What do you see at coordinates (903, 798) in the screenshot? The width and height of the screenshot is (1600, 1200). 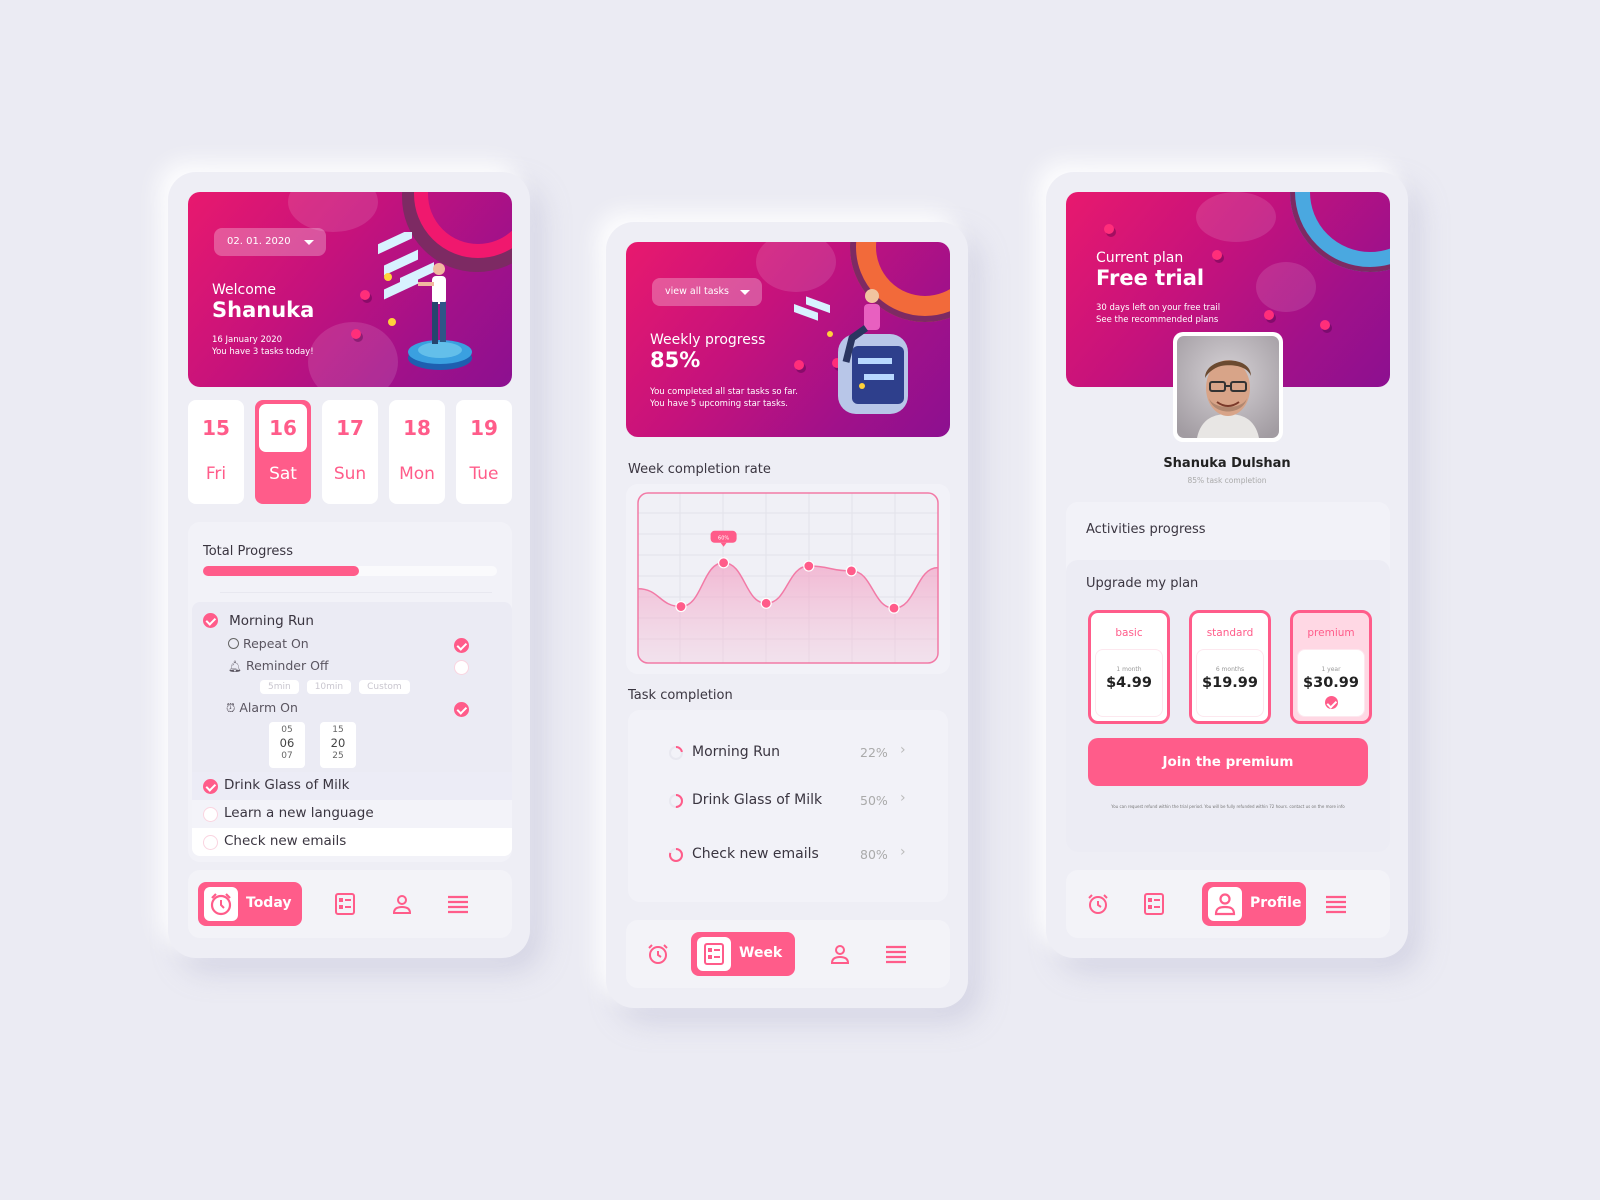 I see `chevron-right-icon: ›` at bounding box center [903, 798].